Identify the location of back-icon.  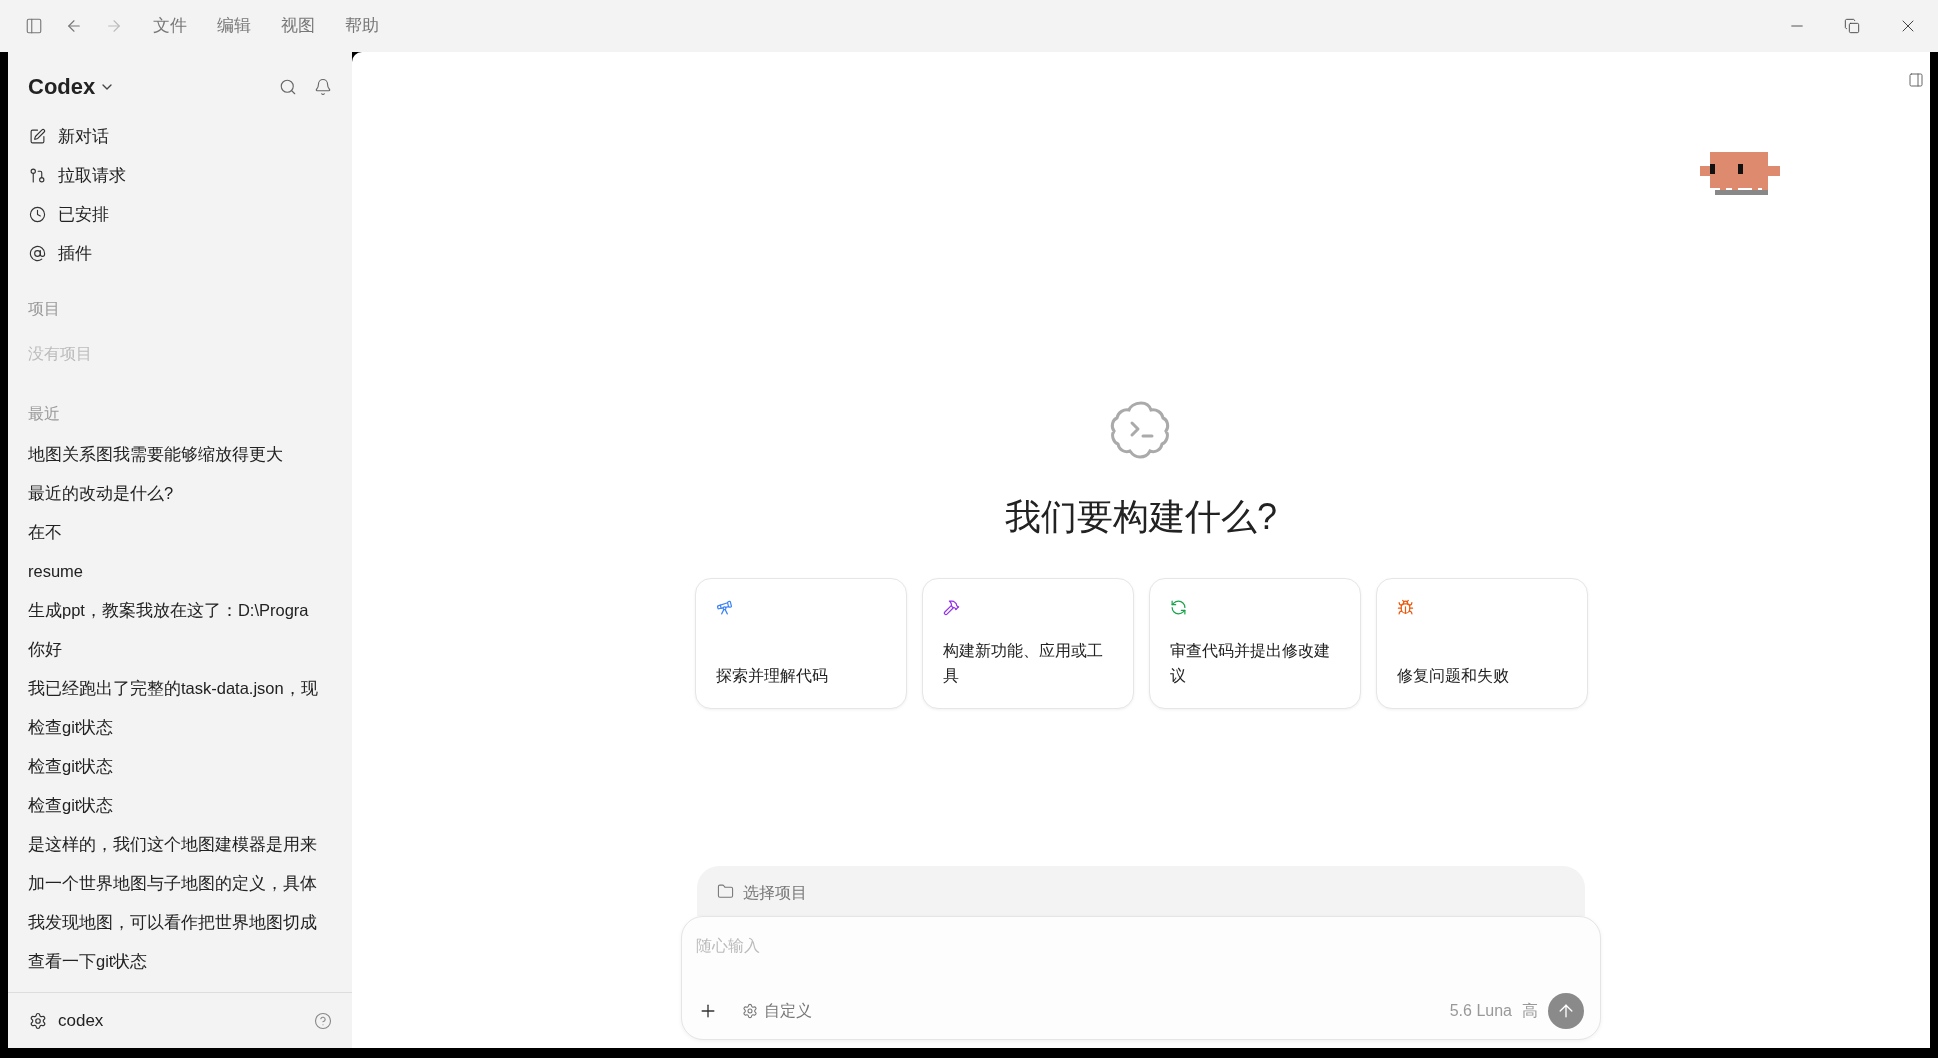
(74, 26).